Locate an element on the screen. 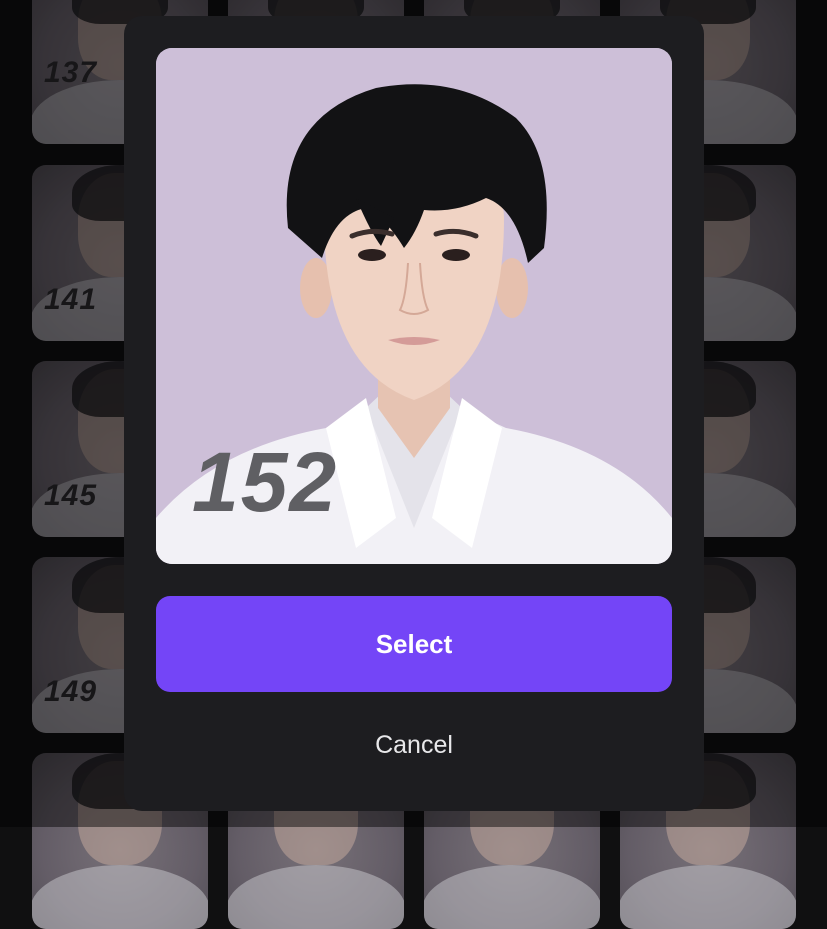 Image resolution: width=827 pixels, height=929 pixels. select-button: Select is located at coordinates (414, 644).